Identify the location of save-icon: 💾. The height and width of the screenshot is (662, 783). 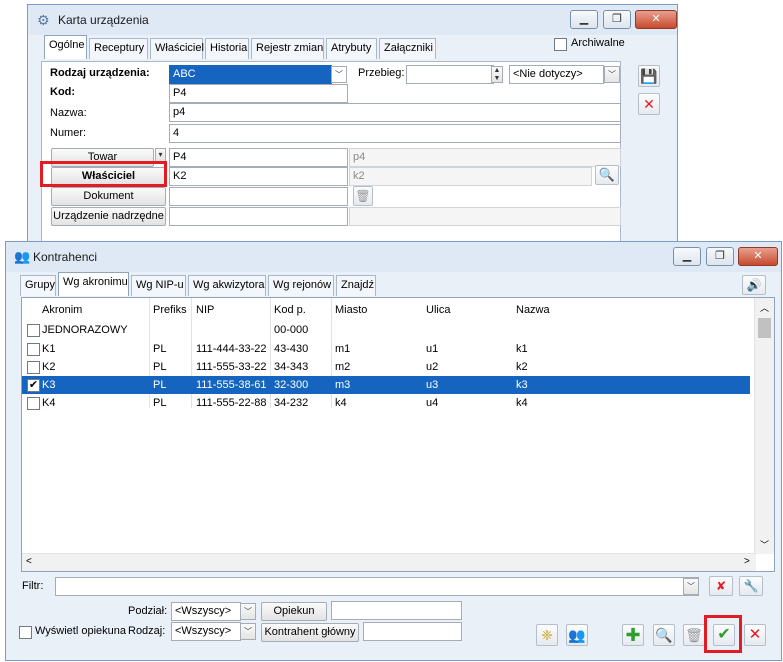
(649, 76).